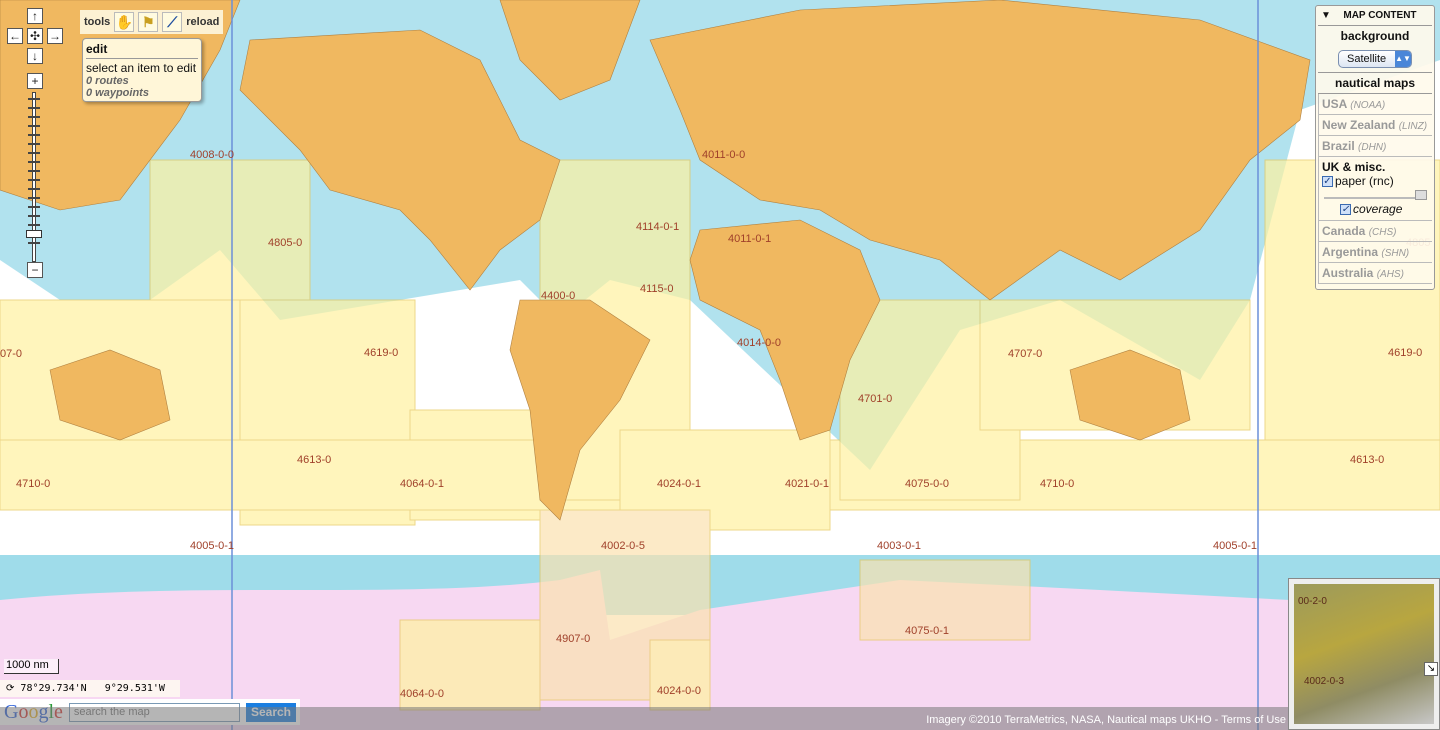 Image resolution: width=1440 pixels, height=730 pixels. What do you see at coordinates (15, 36) in the screenshot?
I see `pan-left-button: ←` at bounding box center [15, 36].